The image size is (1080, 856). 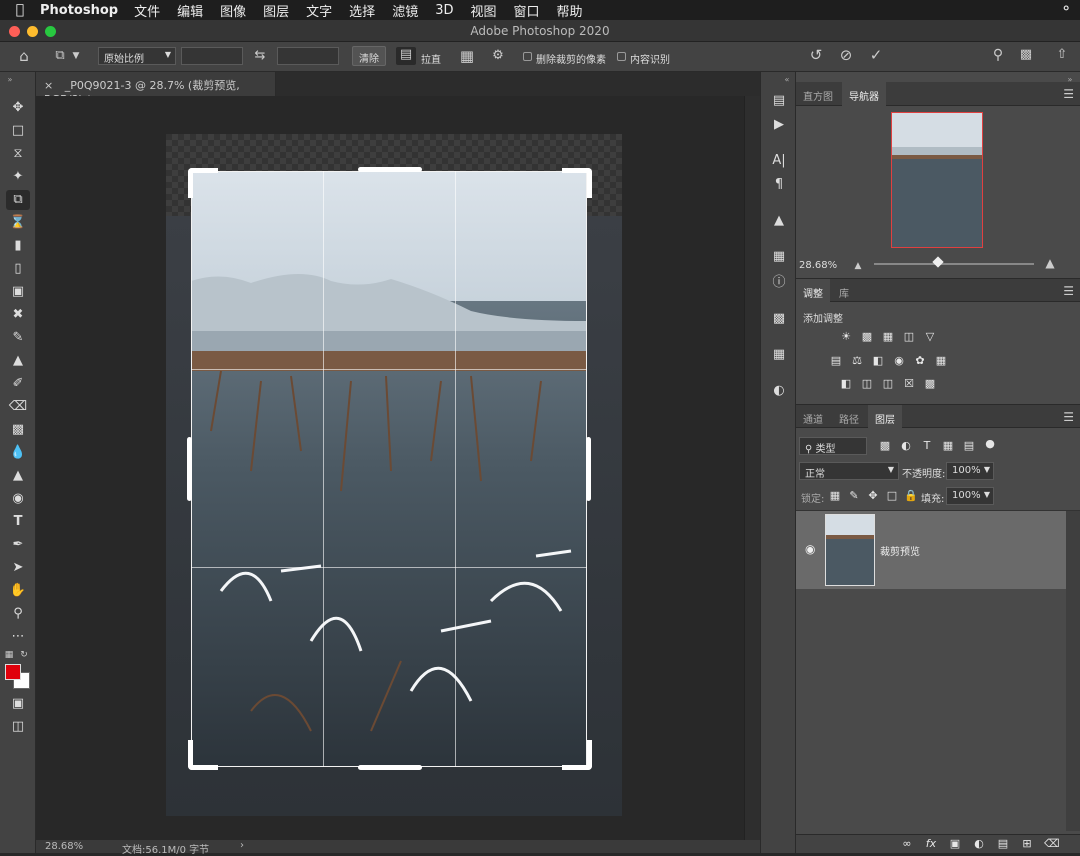 What do you see at coordinates (24, 56) in the screenshot?
I see `home-icon: ⌂` at bounding box center [24, 56].